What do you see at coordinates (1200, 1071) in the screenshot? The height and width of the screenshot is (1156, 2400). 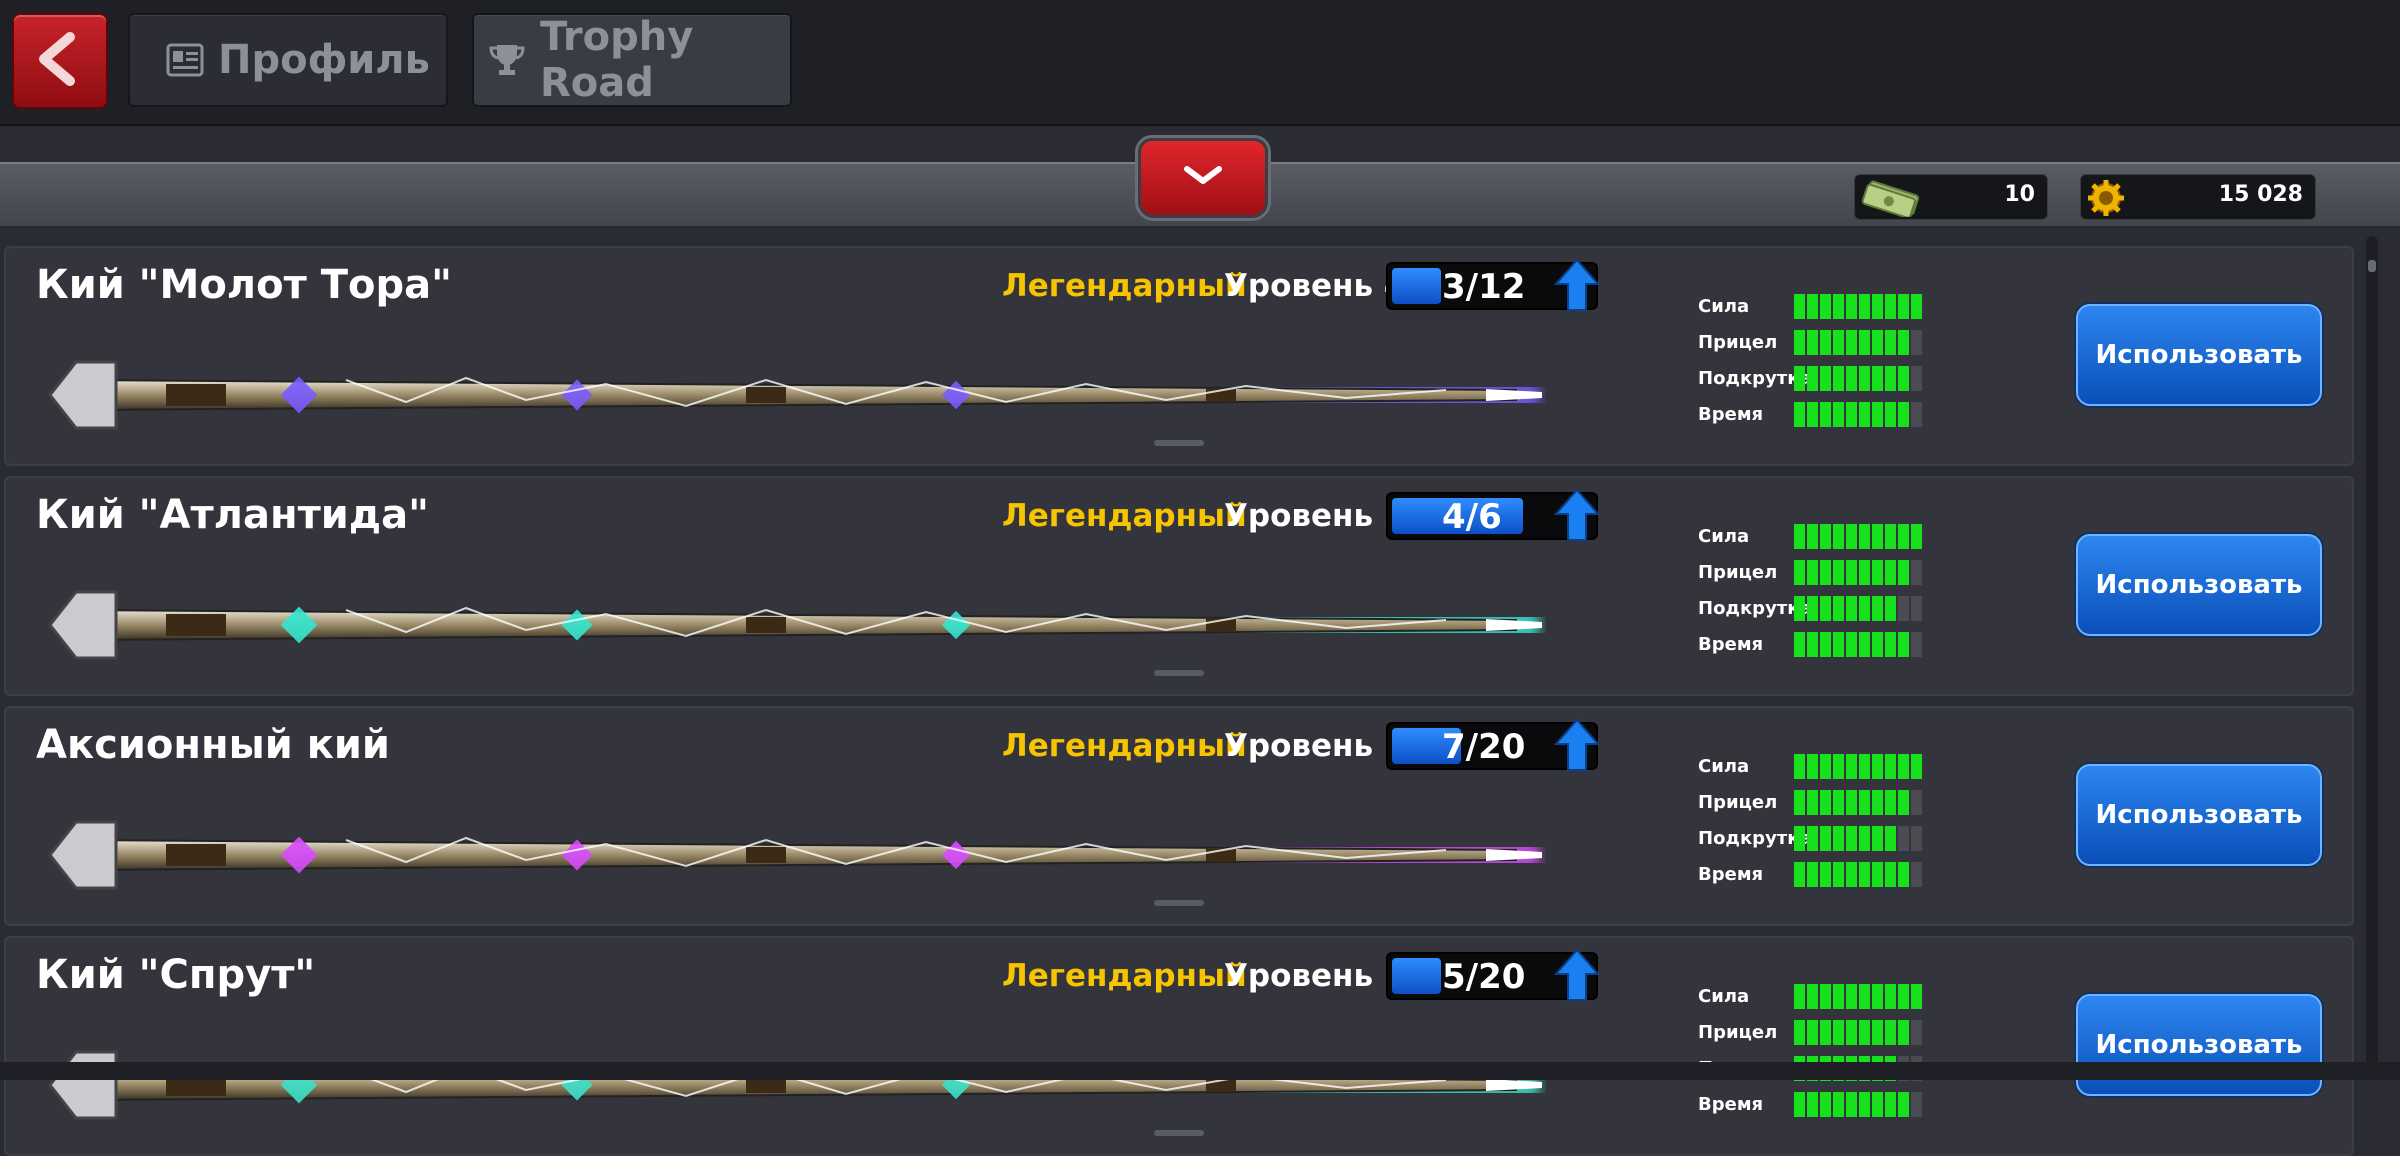 I see `bottom-edge` at bounding box center [1200, 1071].